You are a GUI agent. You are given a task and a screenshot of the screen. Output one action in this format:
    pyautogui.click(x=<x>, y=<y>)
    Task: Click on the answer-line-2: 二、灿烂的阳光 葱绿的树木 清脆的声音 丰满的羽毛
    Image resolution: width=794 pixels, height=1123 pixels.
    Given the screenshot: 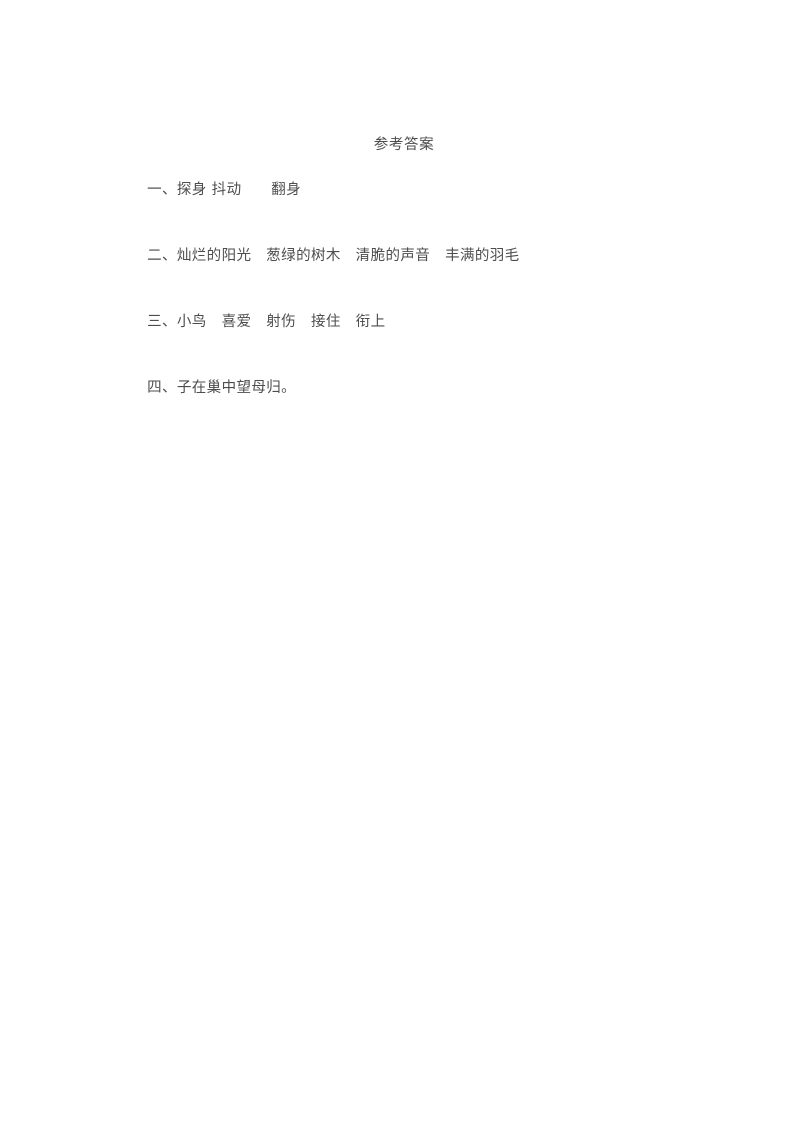 What is the action you would take?
    pyautogui.click(x=437, y=256)
    